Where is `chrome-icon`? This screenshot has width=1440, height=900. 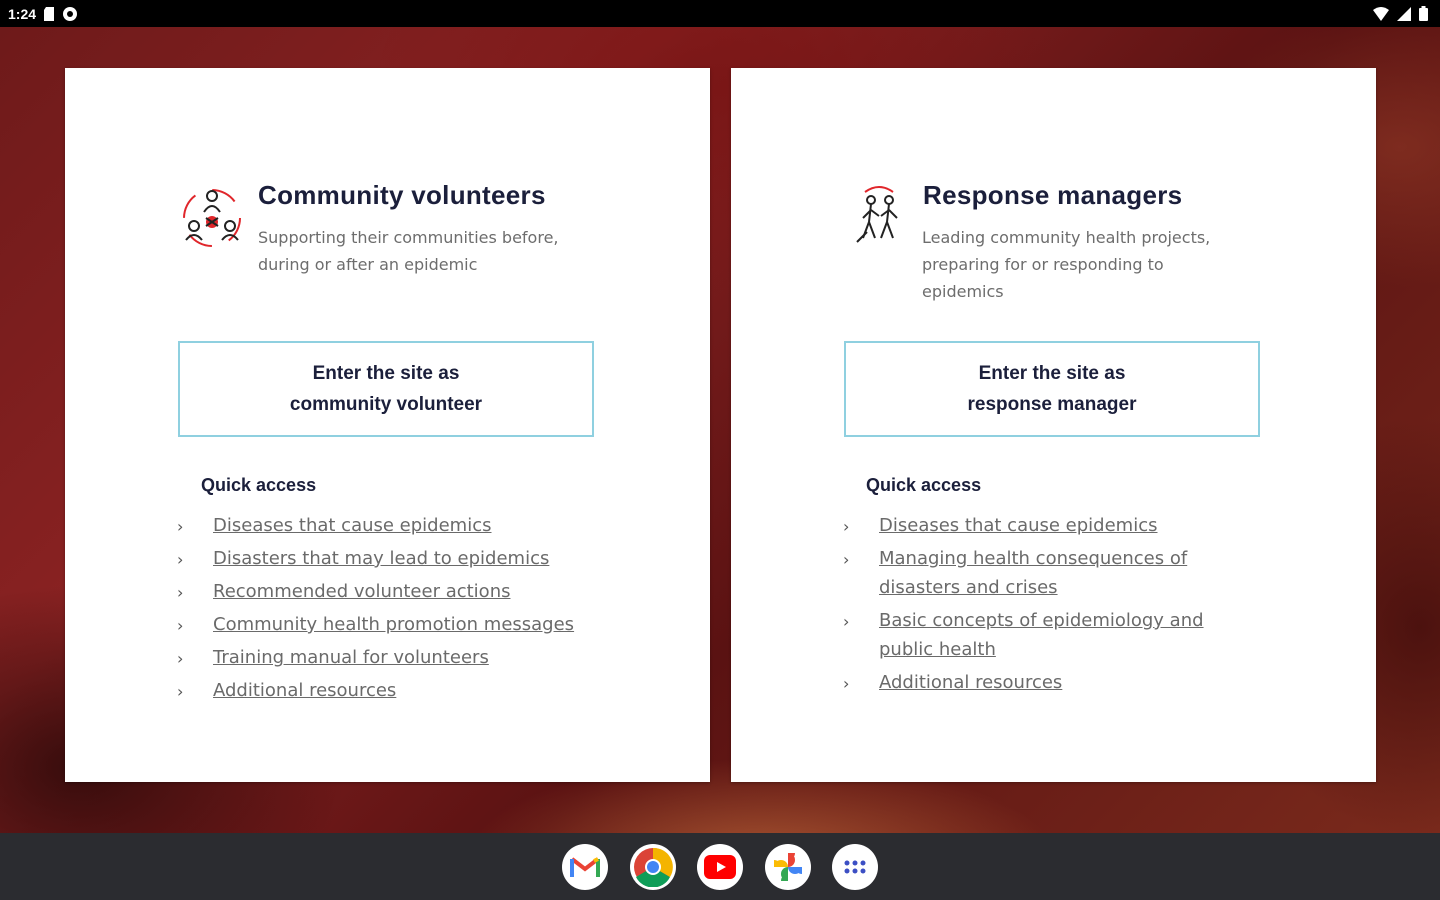
chrome-icon is located at coordinates (653, 867).